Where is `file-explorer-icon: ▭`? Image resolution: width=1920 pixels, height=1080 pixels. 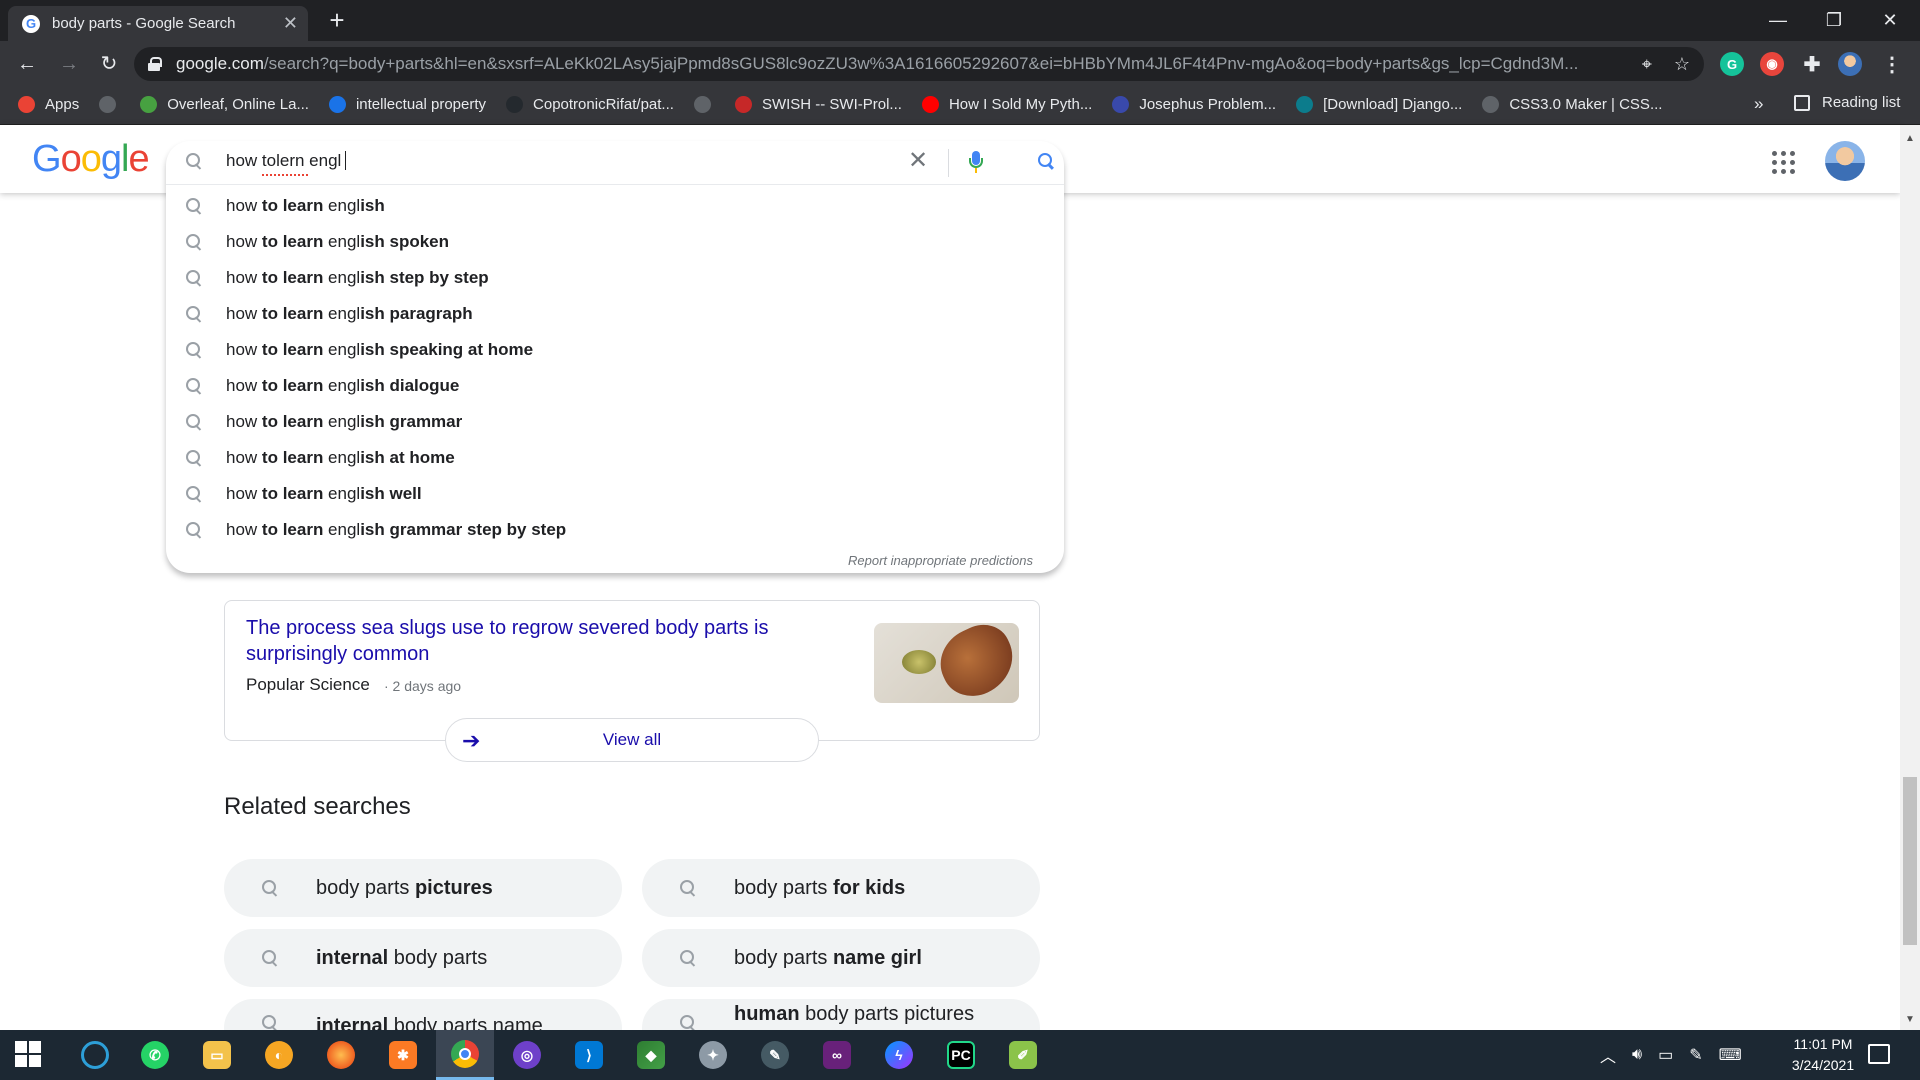 file-explorer-icon: ▭ is located at coordinates (217, 1055).